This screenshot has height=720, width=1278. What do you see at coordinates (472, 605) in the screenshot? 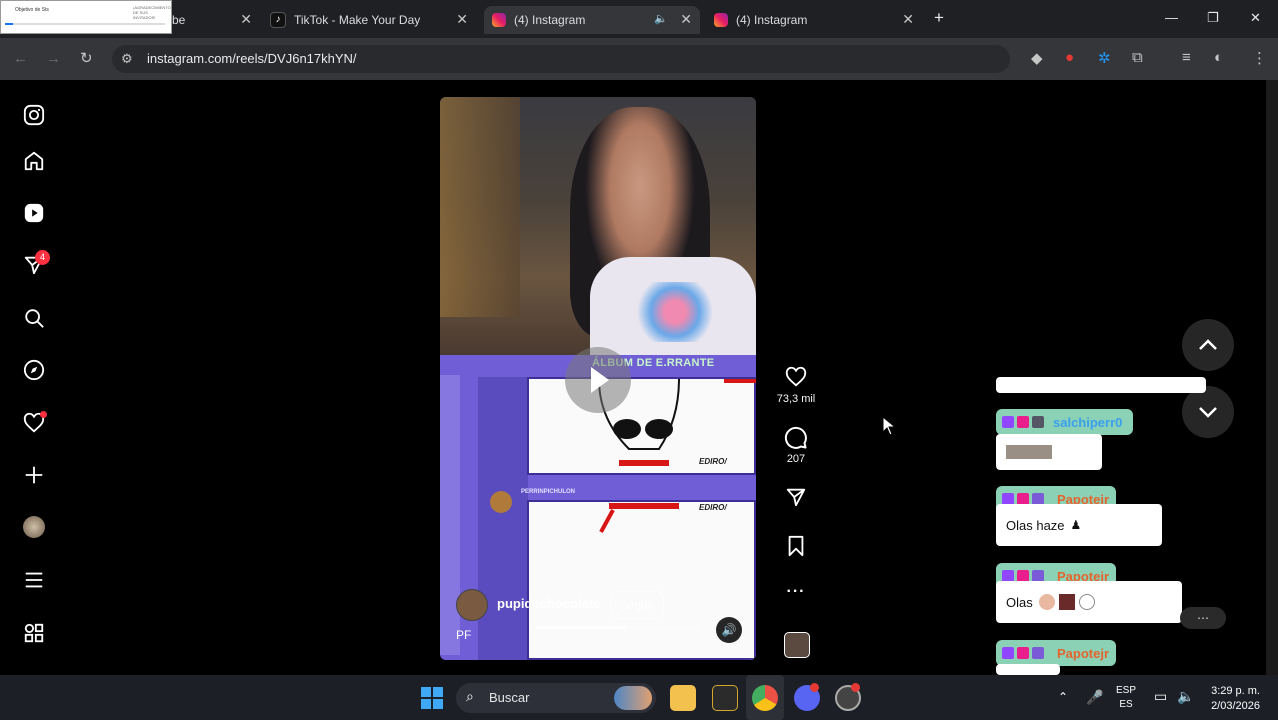
I see `author-avatar` at bounding box center [472, 605].